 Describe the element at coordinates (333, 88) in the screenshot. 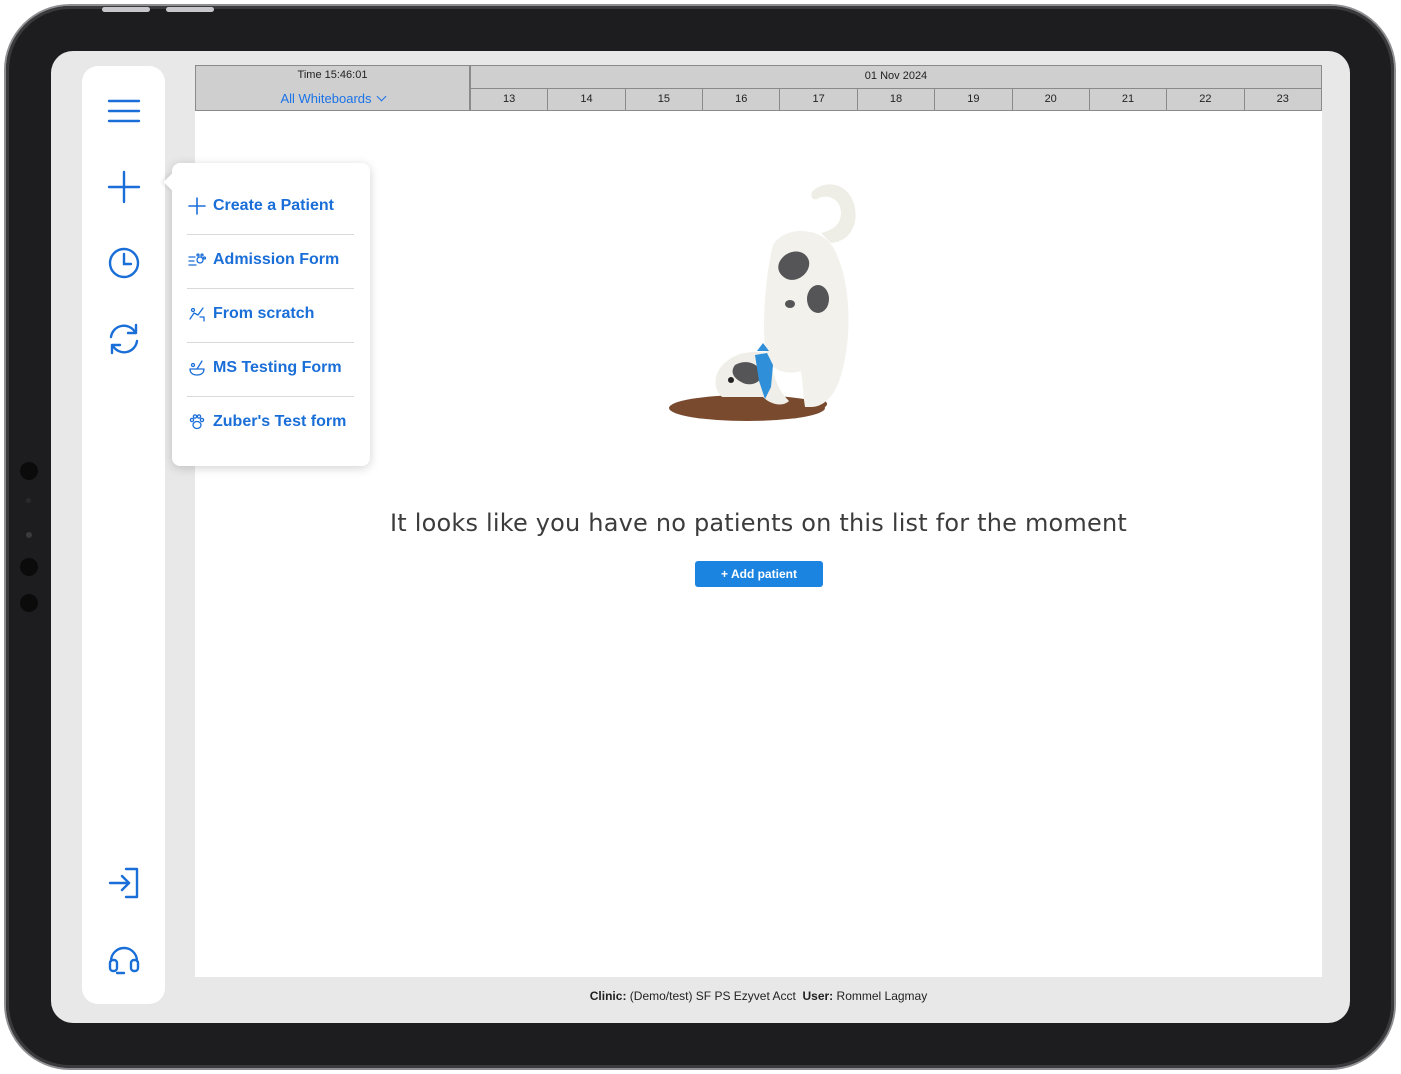

I see `timeline-info: Time 15:46:01 All Whiteboards` at that location.